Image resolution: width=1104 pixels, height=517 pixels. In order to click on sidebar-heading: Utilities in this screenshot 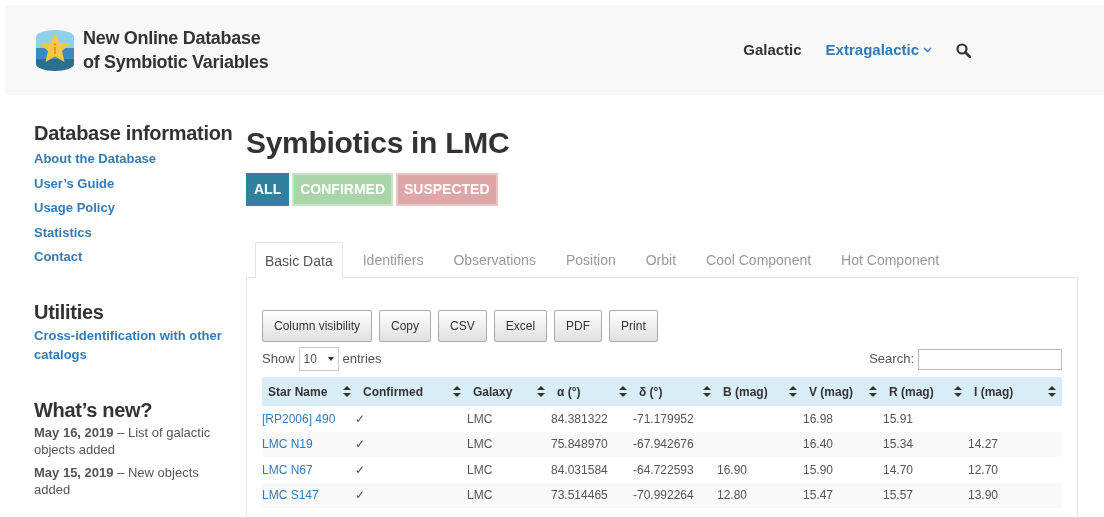, I will do `click(69, 311)`.